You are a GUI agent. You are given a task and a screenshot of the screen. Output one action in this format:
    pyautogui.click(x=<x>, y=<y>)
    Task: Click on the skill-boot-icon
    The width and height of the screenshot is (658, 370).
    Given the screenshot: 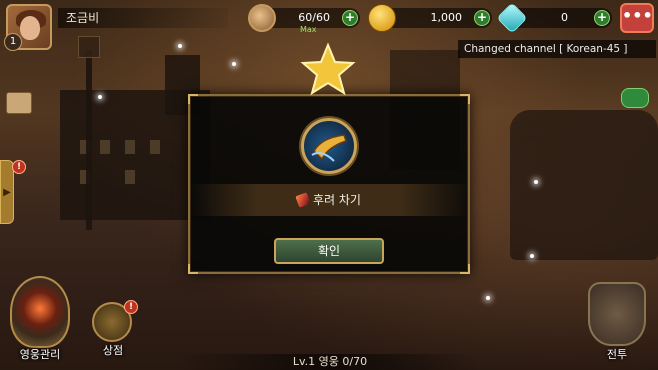 What is the action you would take?
    pyautogui.click(x=329, y=148)
    